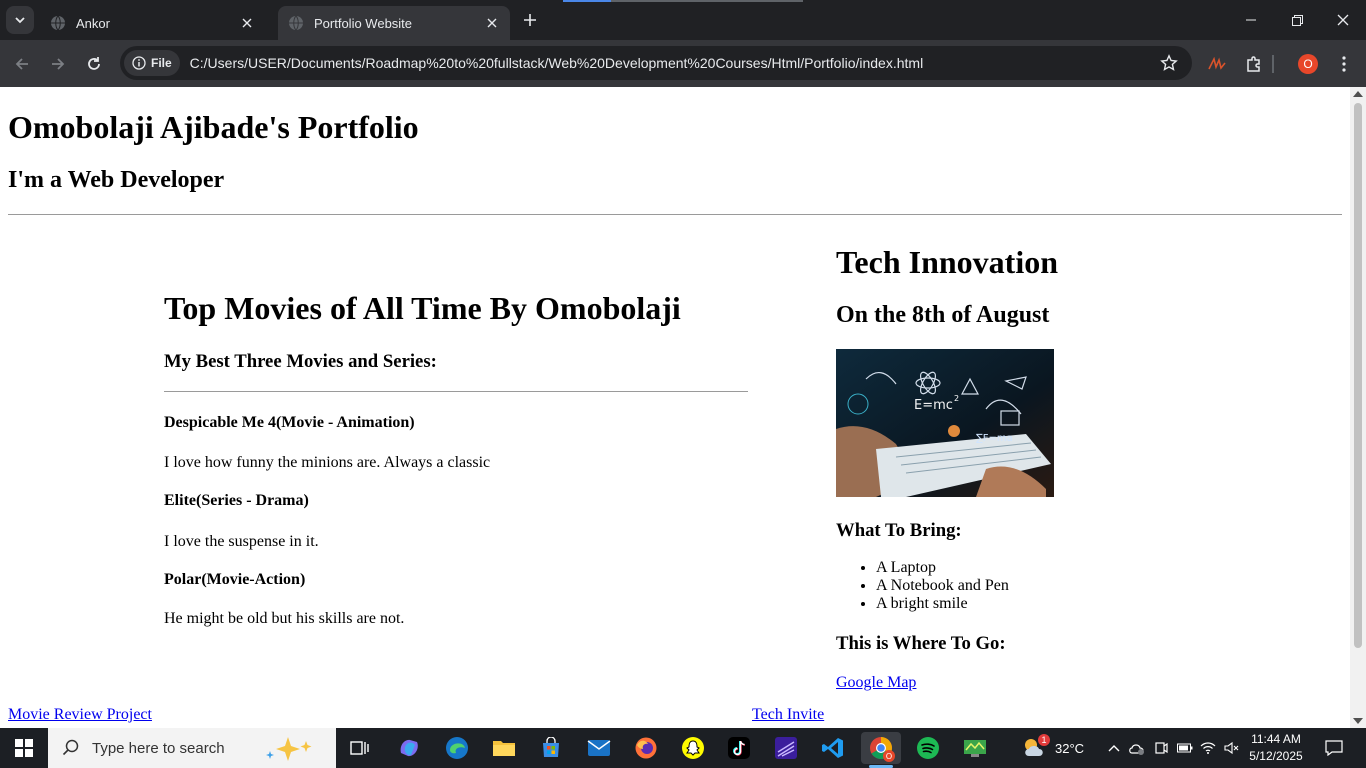 The width and height of the screenshot is (1366, 768). Describe the element at coordinates (1334, 748) in the screenshot. I see `notifications-button` at that location.